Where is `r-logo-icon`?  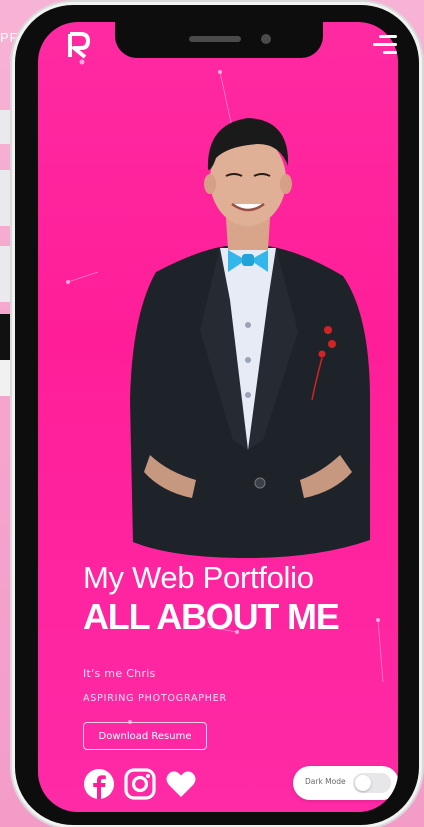 r-logo-icon is located at coordinates (79, 45).